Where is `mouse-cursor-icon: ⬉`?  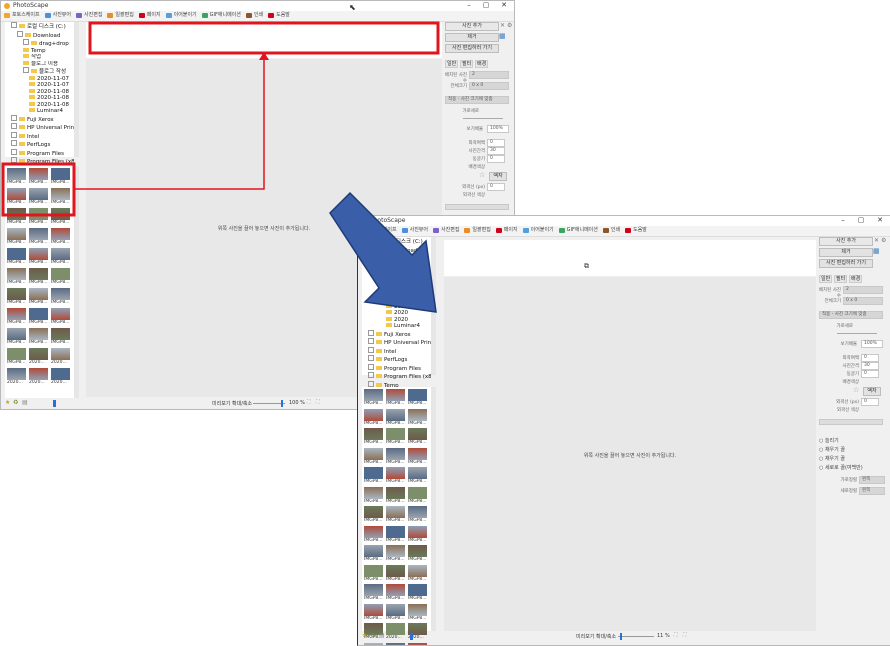 mouse-cursor-icon: ⬉ is located at coordinates (352, 7).